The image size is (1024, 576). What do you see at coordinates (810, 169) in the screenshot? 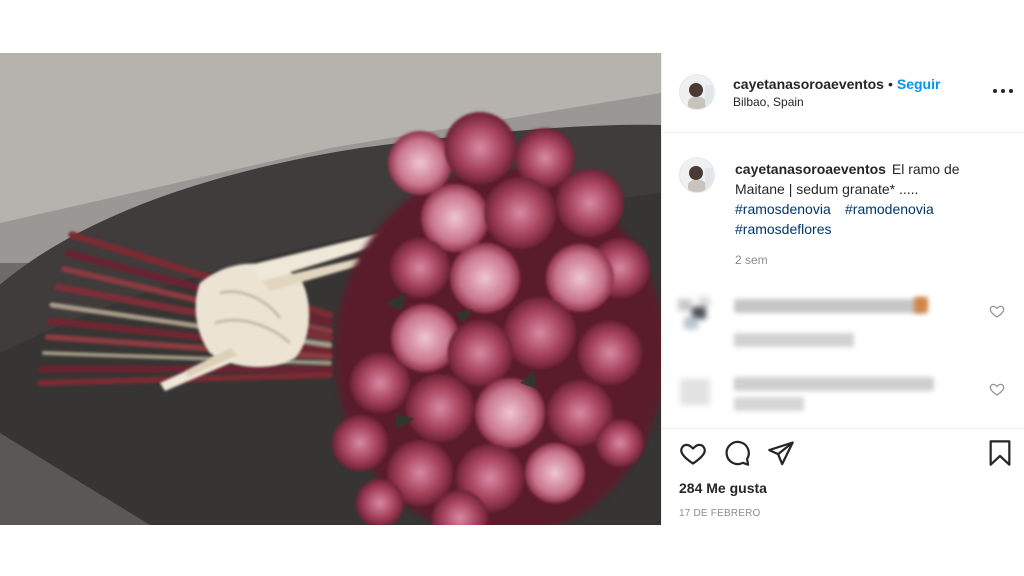
I see `caption-username: cayetanasoroaeventos` at bounding box center [810, 169].